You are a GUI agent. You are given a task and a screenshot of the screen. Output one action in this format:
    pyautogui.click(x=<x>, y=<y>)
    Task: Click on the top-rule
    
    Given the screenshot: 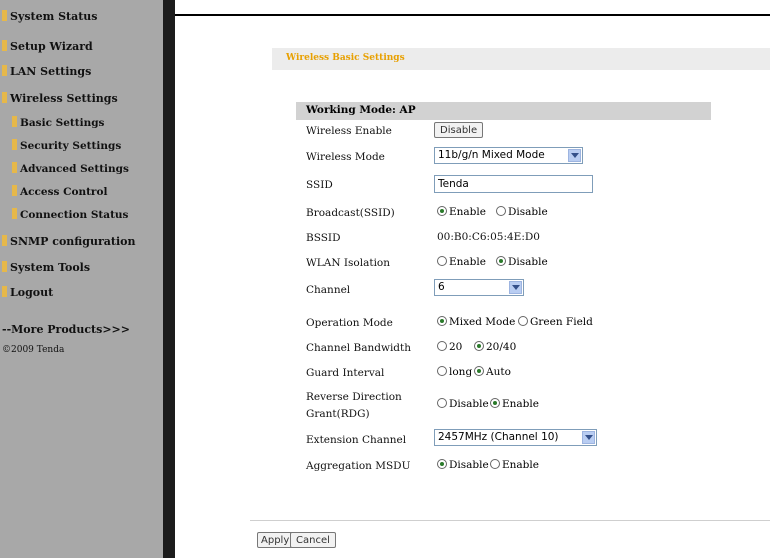 What is the action you would take?
    pyautogui.click(x=472, y=15)
    